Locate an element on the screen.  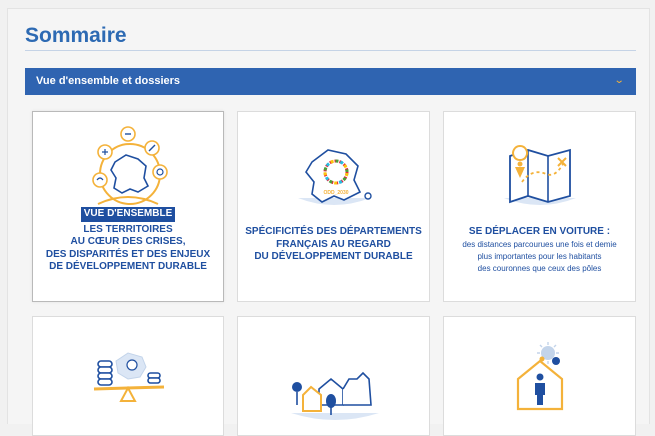
balance-coins-icon is located at coordinates (129, 377).